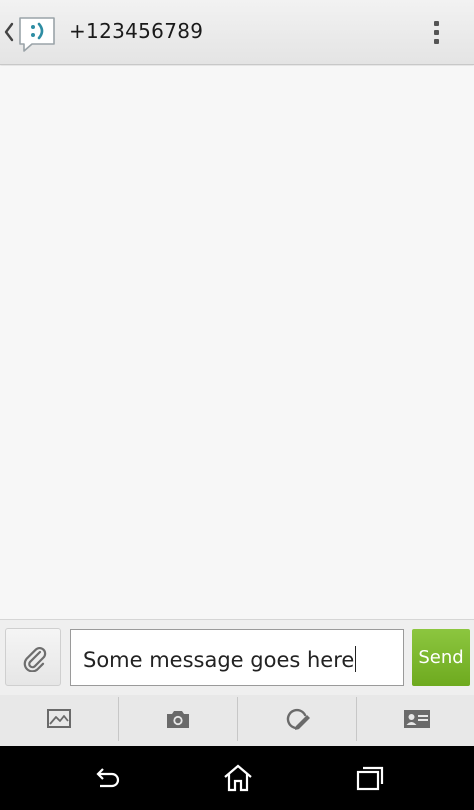 The height and width of the screenshot is (810, 474). What do you see at coordinates (9, 32) in the screenshot?
I see `back-chevron-icon` at bounding box center [9, 32].